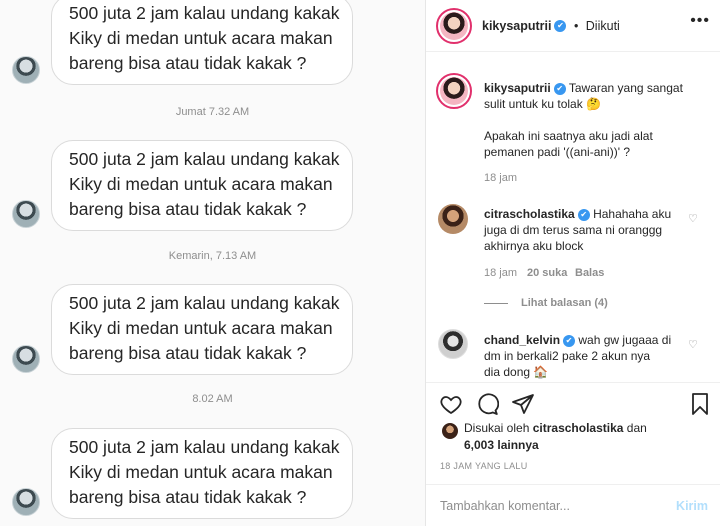  I want to click on bookmark-icon, so click(700, 404).